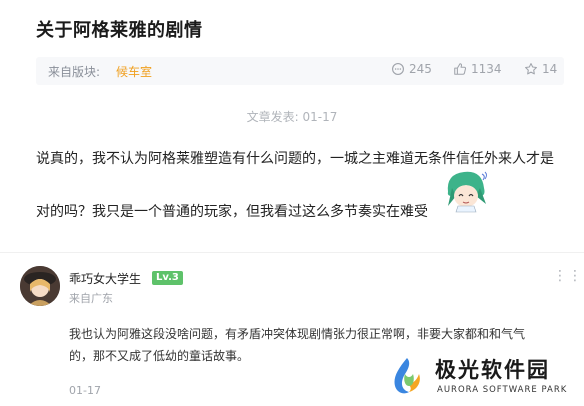 The image size is (584, 406). Describe the element at coordinates (492, 370) in the screenshot. I see `watermark-name: 极光软件园` at that location.